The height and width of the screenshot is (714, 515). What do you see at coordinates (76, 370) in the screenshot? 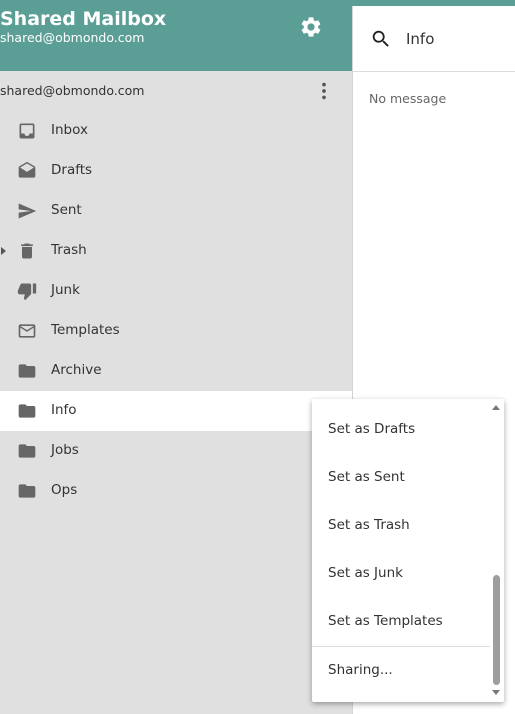
I see `sidebar-item-label: Archive` at bounding box center [76, 370].